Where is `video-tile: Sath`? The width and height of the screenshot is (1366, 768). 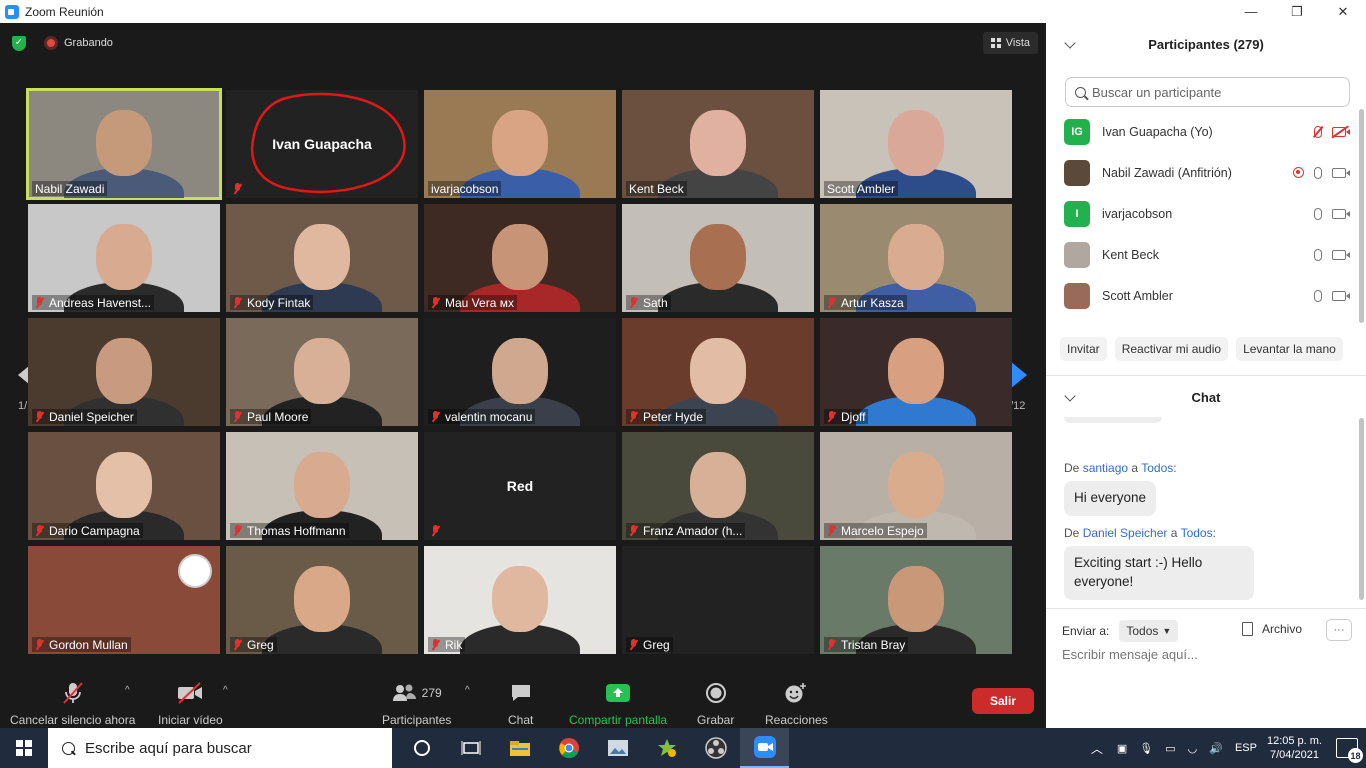 video-tile: Sath is located at coordinates (718, 258).